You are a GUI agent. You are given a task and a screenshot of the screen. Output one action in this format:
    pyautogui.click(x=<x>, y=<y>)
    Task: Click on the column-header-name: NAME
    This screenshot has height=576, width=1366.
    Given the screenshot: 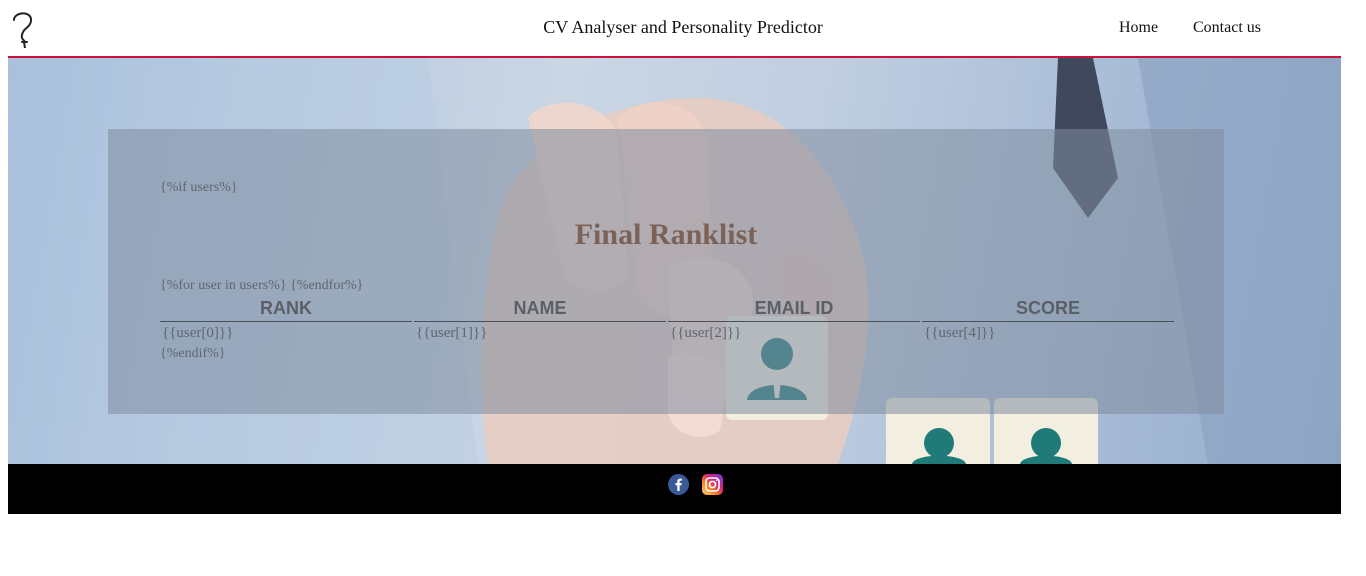 What is the action you would take?
    pyautogui.click(x=540, y=308)
    